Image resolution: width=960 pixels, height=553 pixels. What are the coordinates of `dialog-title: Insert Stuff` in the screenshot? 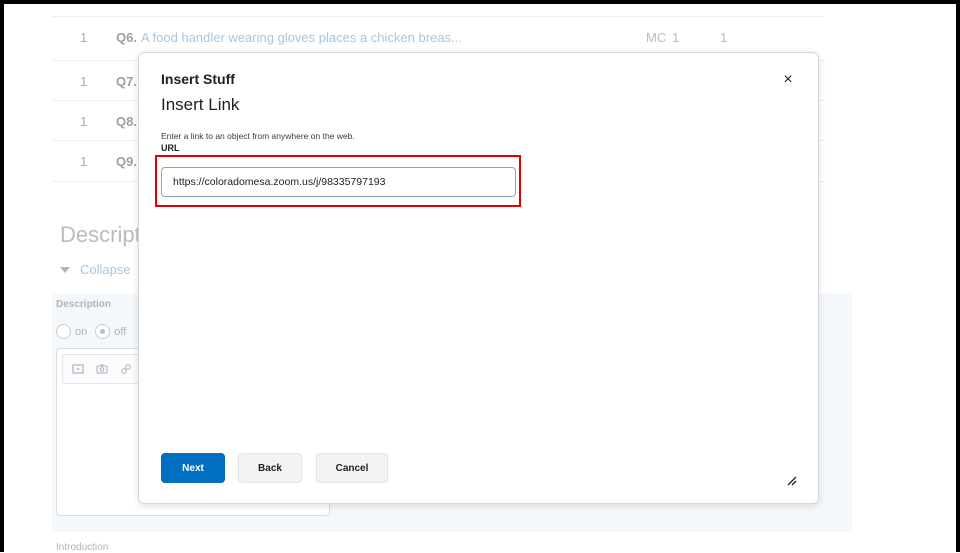 It's located at (198, 79).